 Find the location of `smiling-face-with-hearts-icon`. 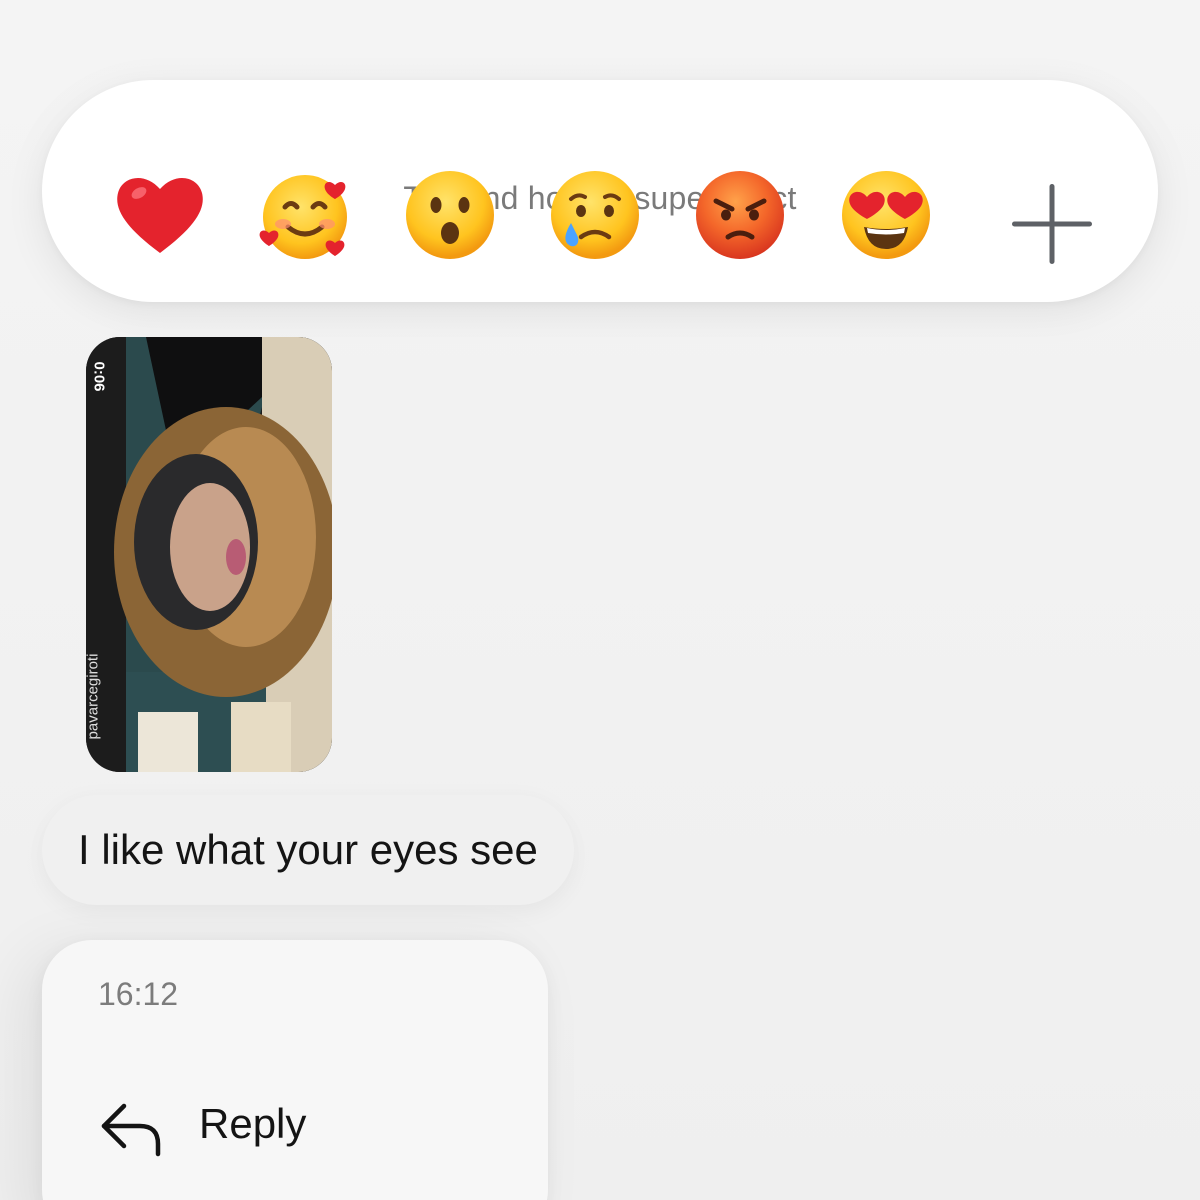

smiling-face-with-hearts-icon is located at coordinates (305, 215).